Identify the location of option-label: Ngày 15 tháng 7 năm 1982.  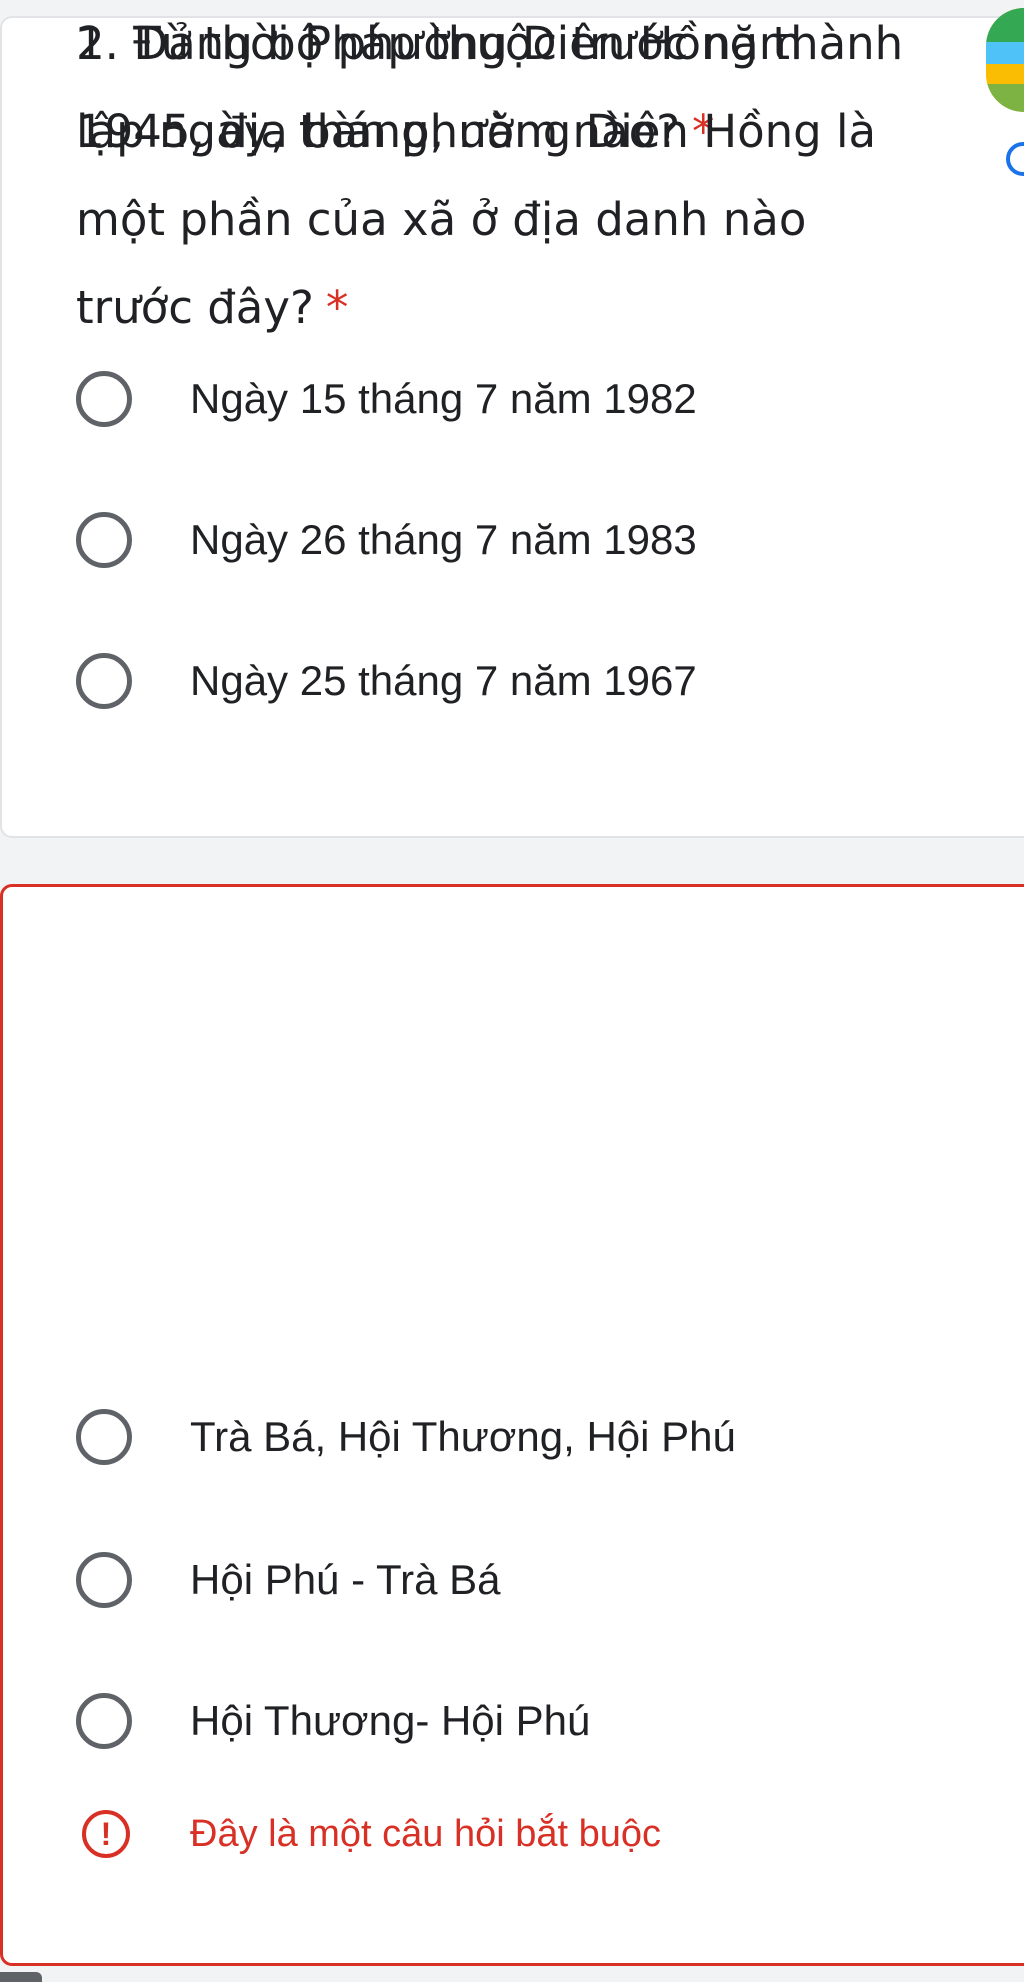
(443, 398).